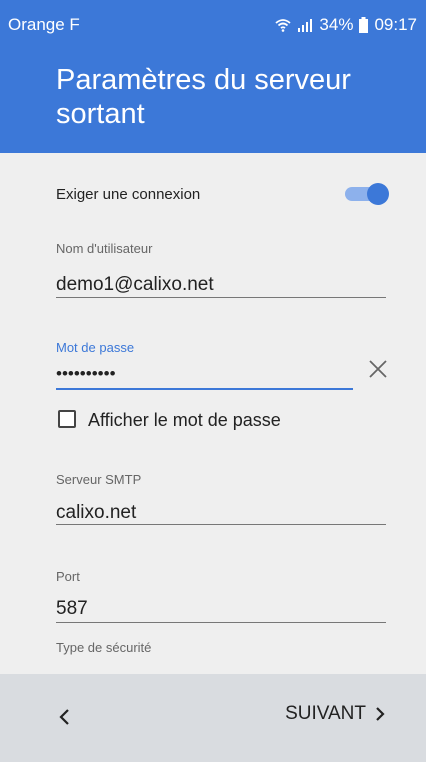  What do you see at coordinates (203, 97) in the screenshot?
I see `page-title: Paramètres du serveur sortant` at bounding box center [203, 97].